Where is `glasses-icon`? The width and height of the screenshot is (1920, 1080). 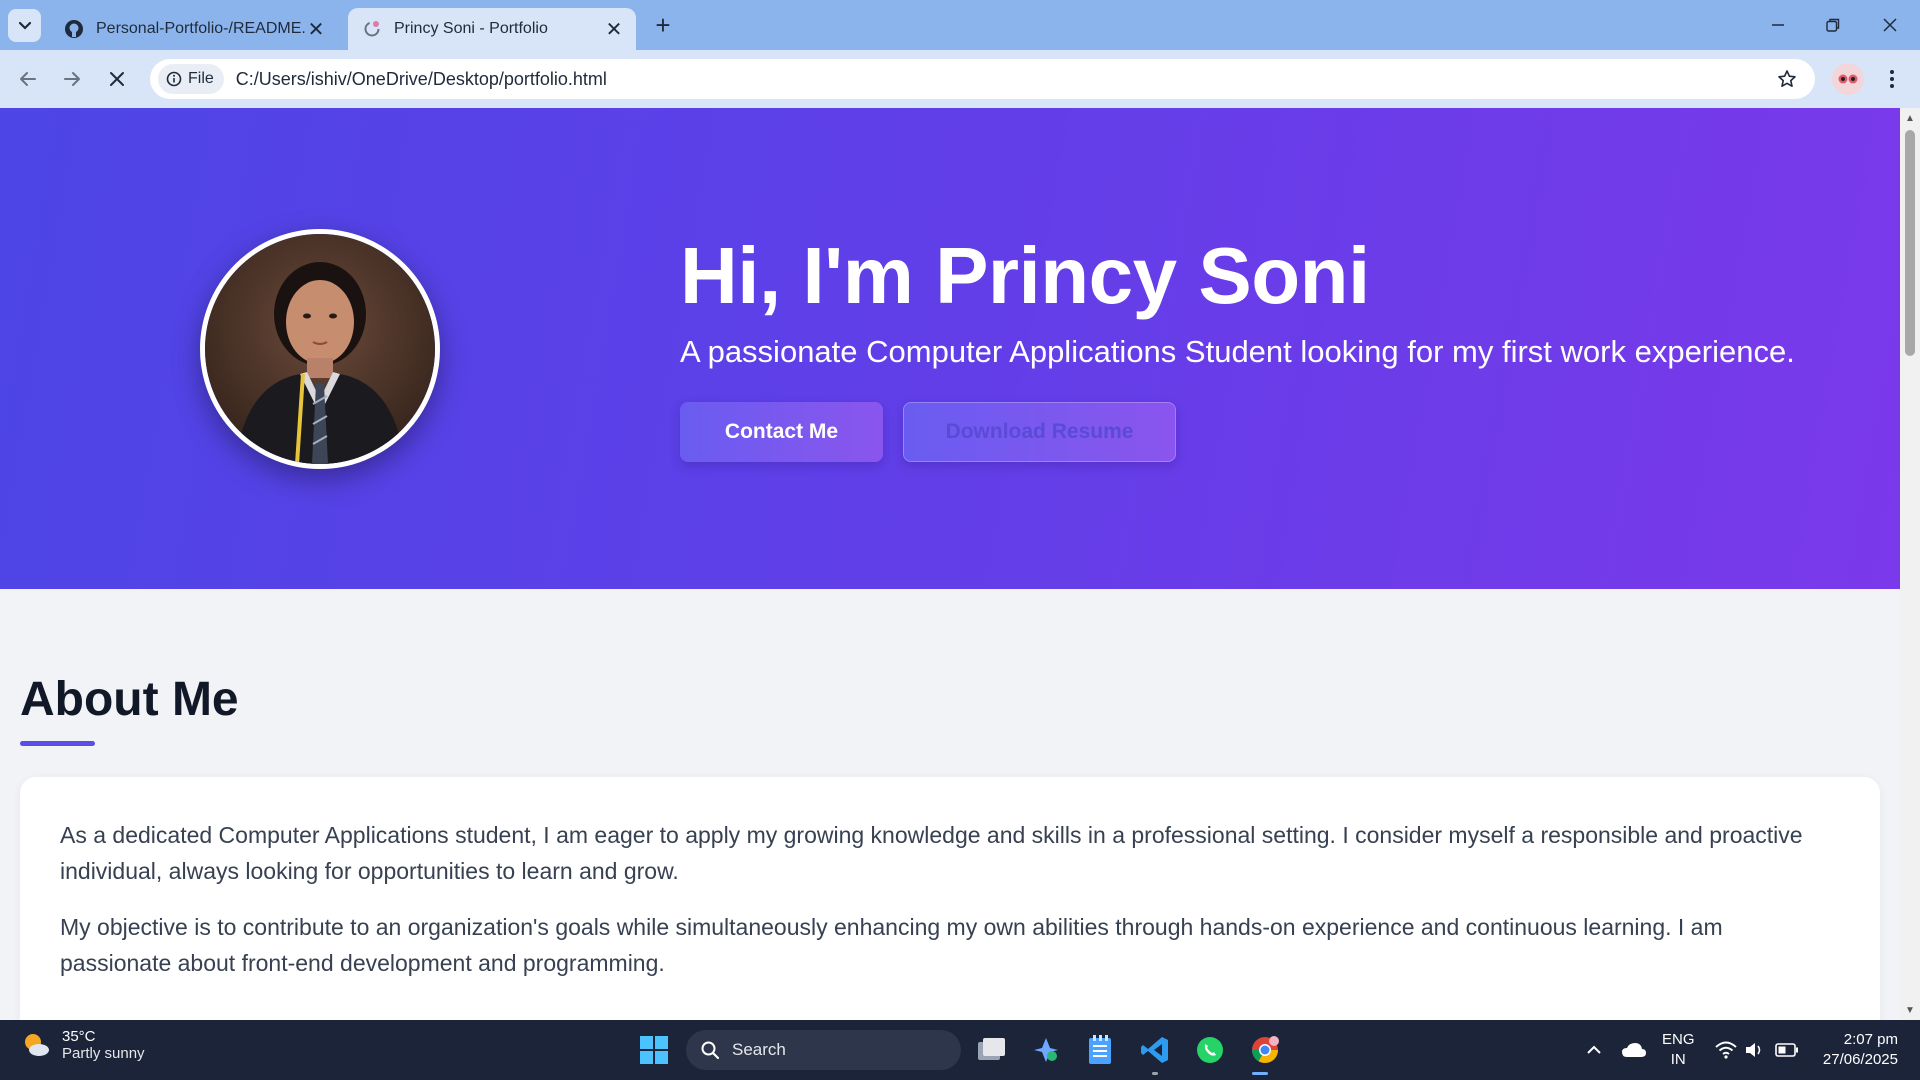 glasses-icon is located at coordinates (1848, 79).